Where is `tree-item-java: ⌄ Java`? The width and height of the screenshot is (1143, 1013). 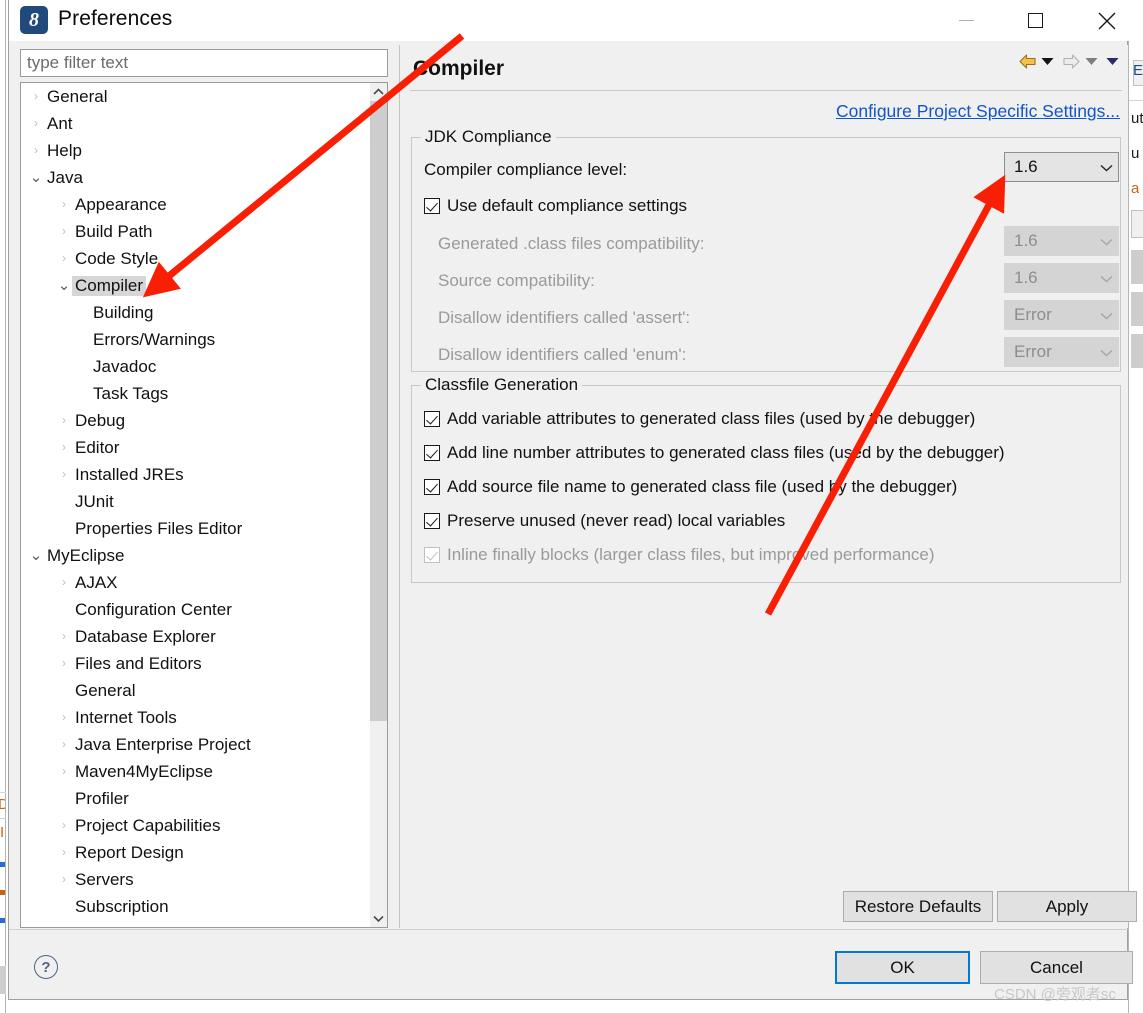 tree-item-java: ⌄ Java is located at coordinates (196, 177).